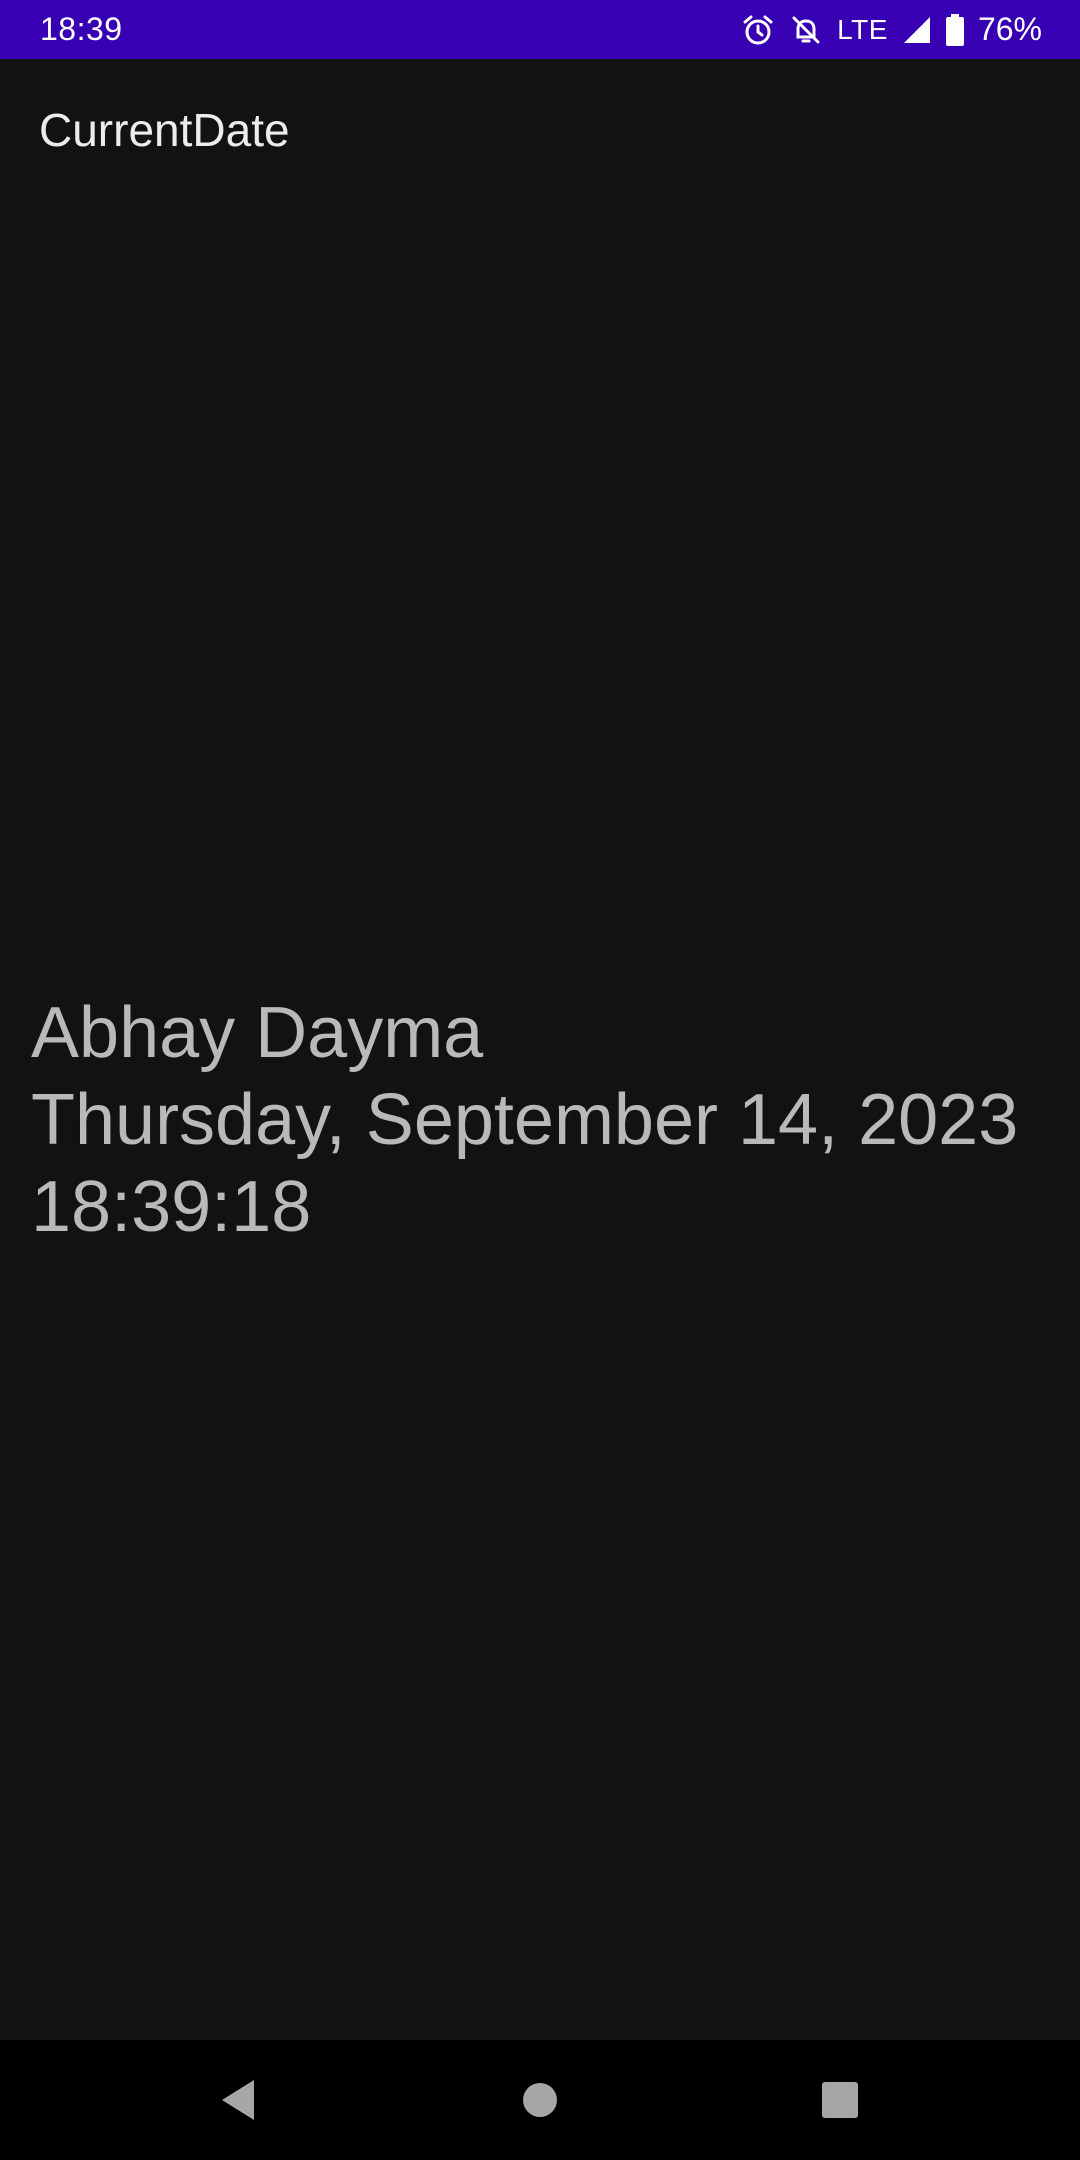  Describe the element at coordinates (891, 29) in the screenshot. I see `status-icons: LTE 76%` at that location.